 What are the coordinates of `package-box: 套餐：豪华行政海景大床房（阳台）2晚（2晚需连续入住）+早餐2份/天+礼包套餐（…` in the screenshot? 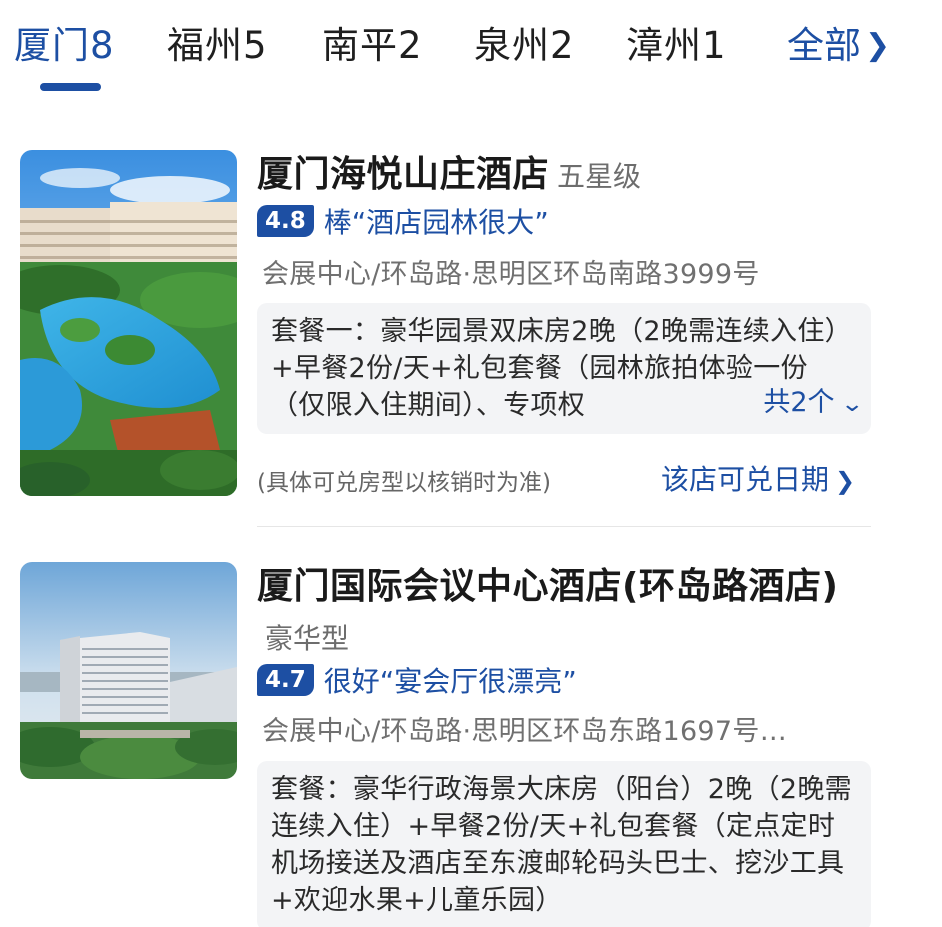 It's located at (564, 844).